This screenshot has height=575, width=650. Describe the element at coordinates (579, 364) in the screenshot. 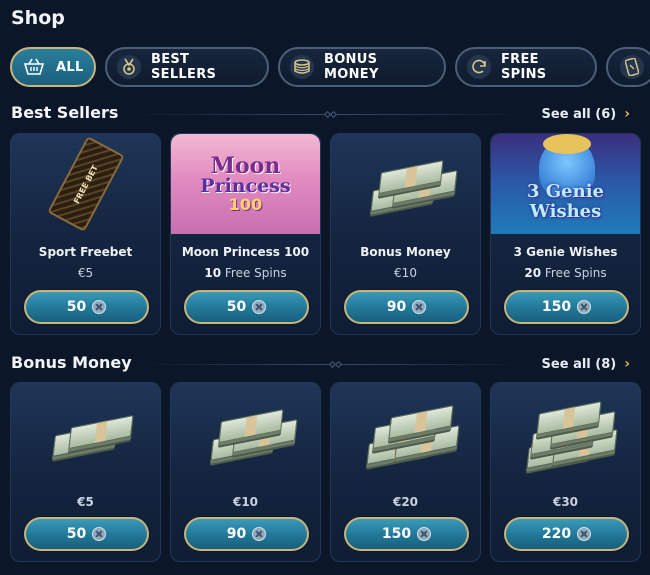

I see `see-all-label: See all (8)` at that location.